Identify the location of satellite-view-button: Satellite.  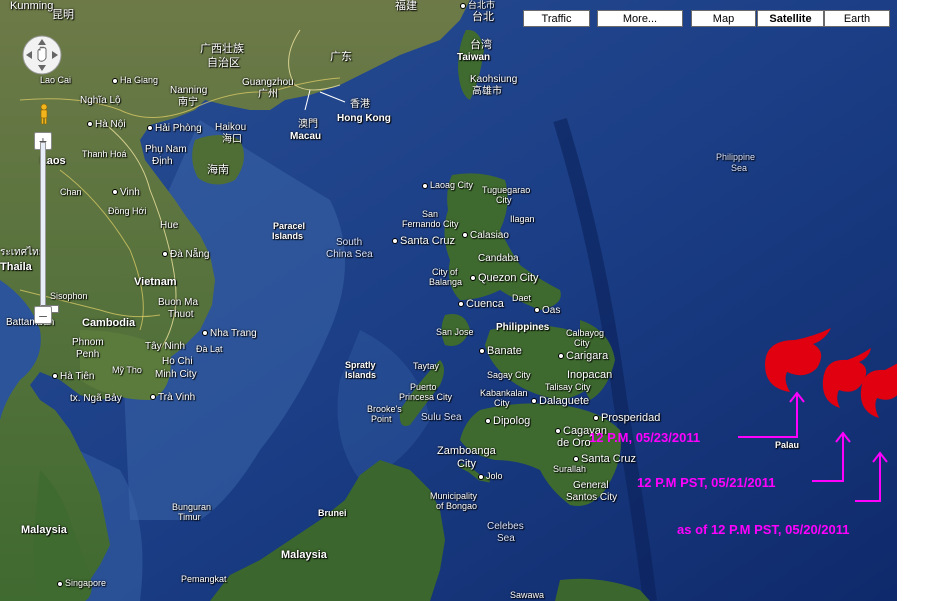
(790, 18).